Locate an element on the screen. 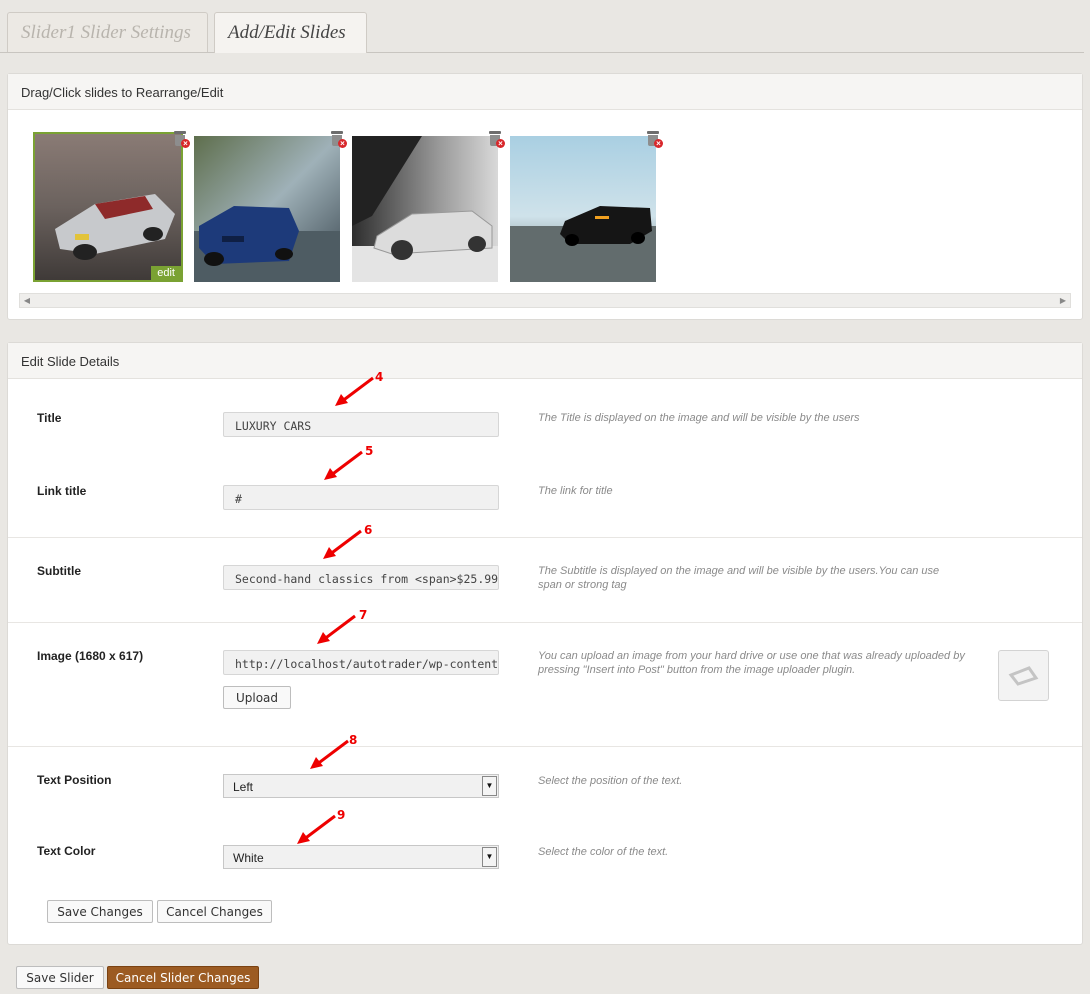  save-slider-button: Save Slider is located at coordinates (60, 977).